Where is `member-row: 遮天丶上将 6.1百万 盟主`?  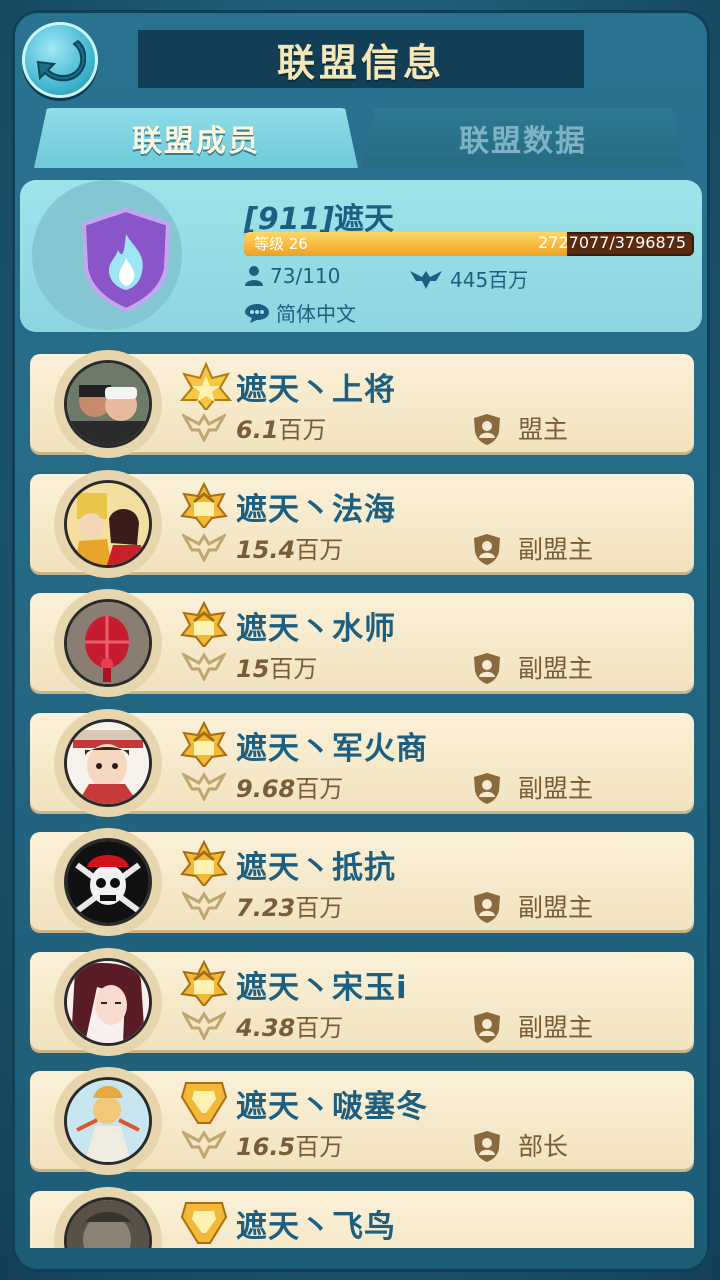 member-row: 遮天丶上将 6.1百万 盟主 is located at coordinates (362, 404).